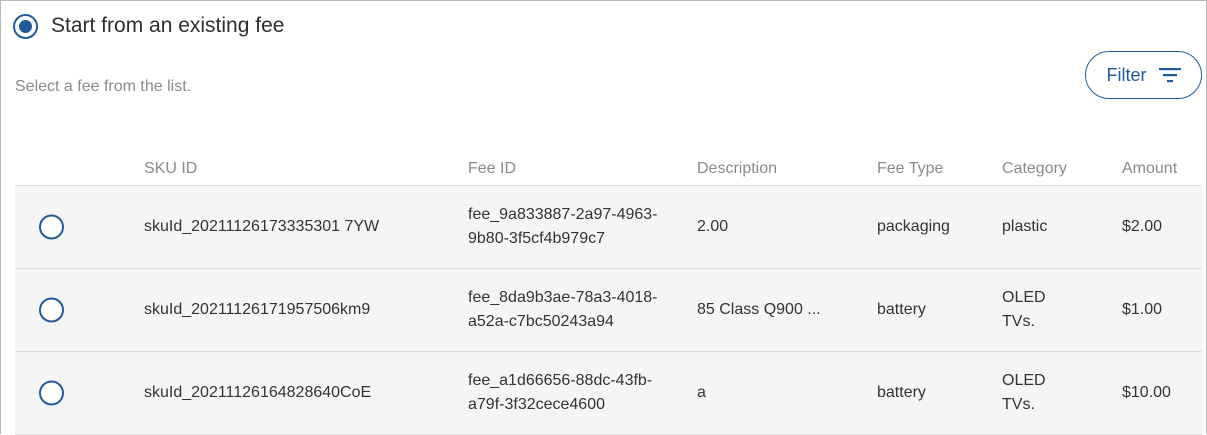  Describe the element at coordinates (563, 309) in the screenshot. I see `fee-id-cell: fee_8da9b3ae-78a3-4018-a52a-c7bc50243a94` at that location.